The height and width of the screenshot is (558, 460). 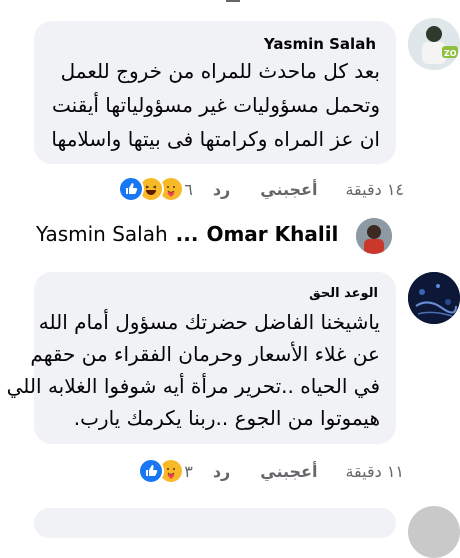 I want to click on reaction-summary: ٣, so click(x=168, y=471).